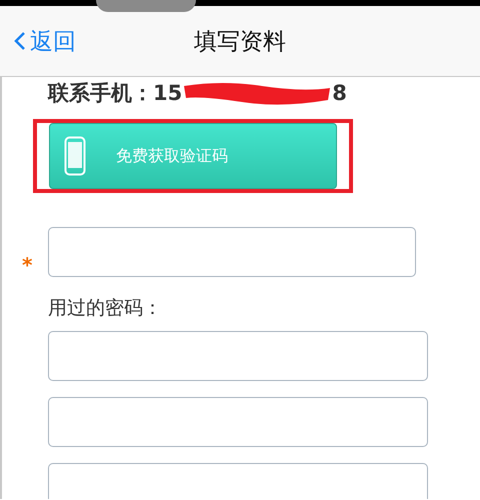  What do you see at coordinates (339, 93) in the screenshot?
I see `phone-number: 8` at bounding box center [339, 93].